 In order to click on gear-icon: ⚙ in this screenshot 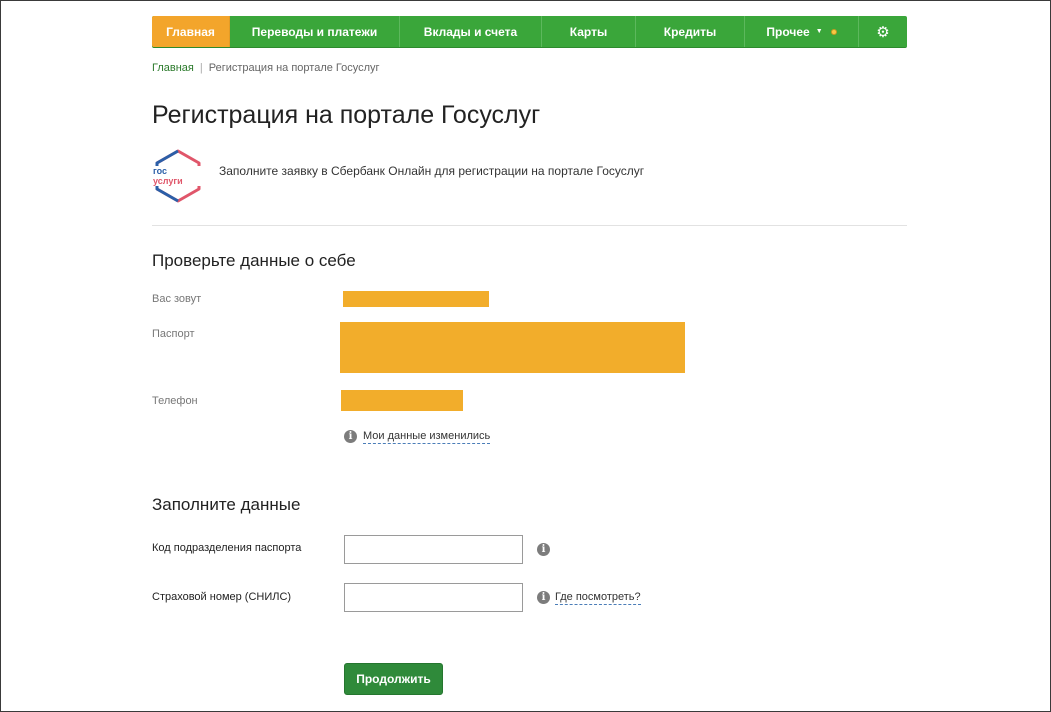, I will do `click(883, 32)`.